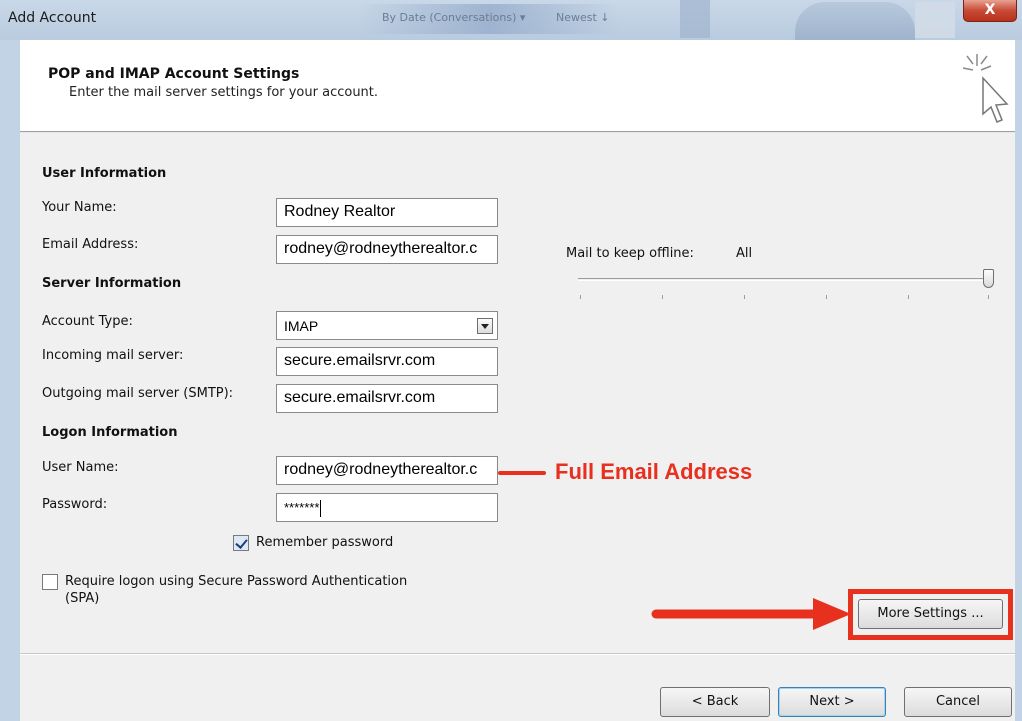  Describe the element at coordinates (751, 614) in the screenshot. I see `annotation-arrow-icon` at that location.